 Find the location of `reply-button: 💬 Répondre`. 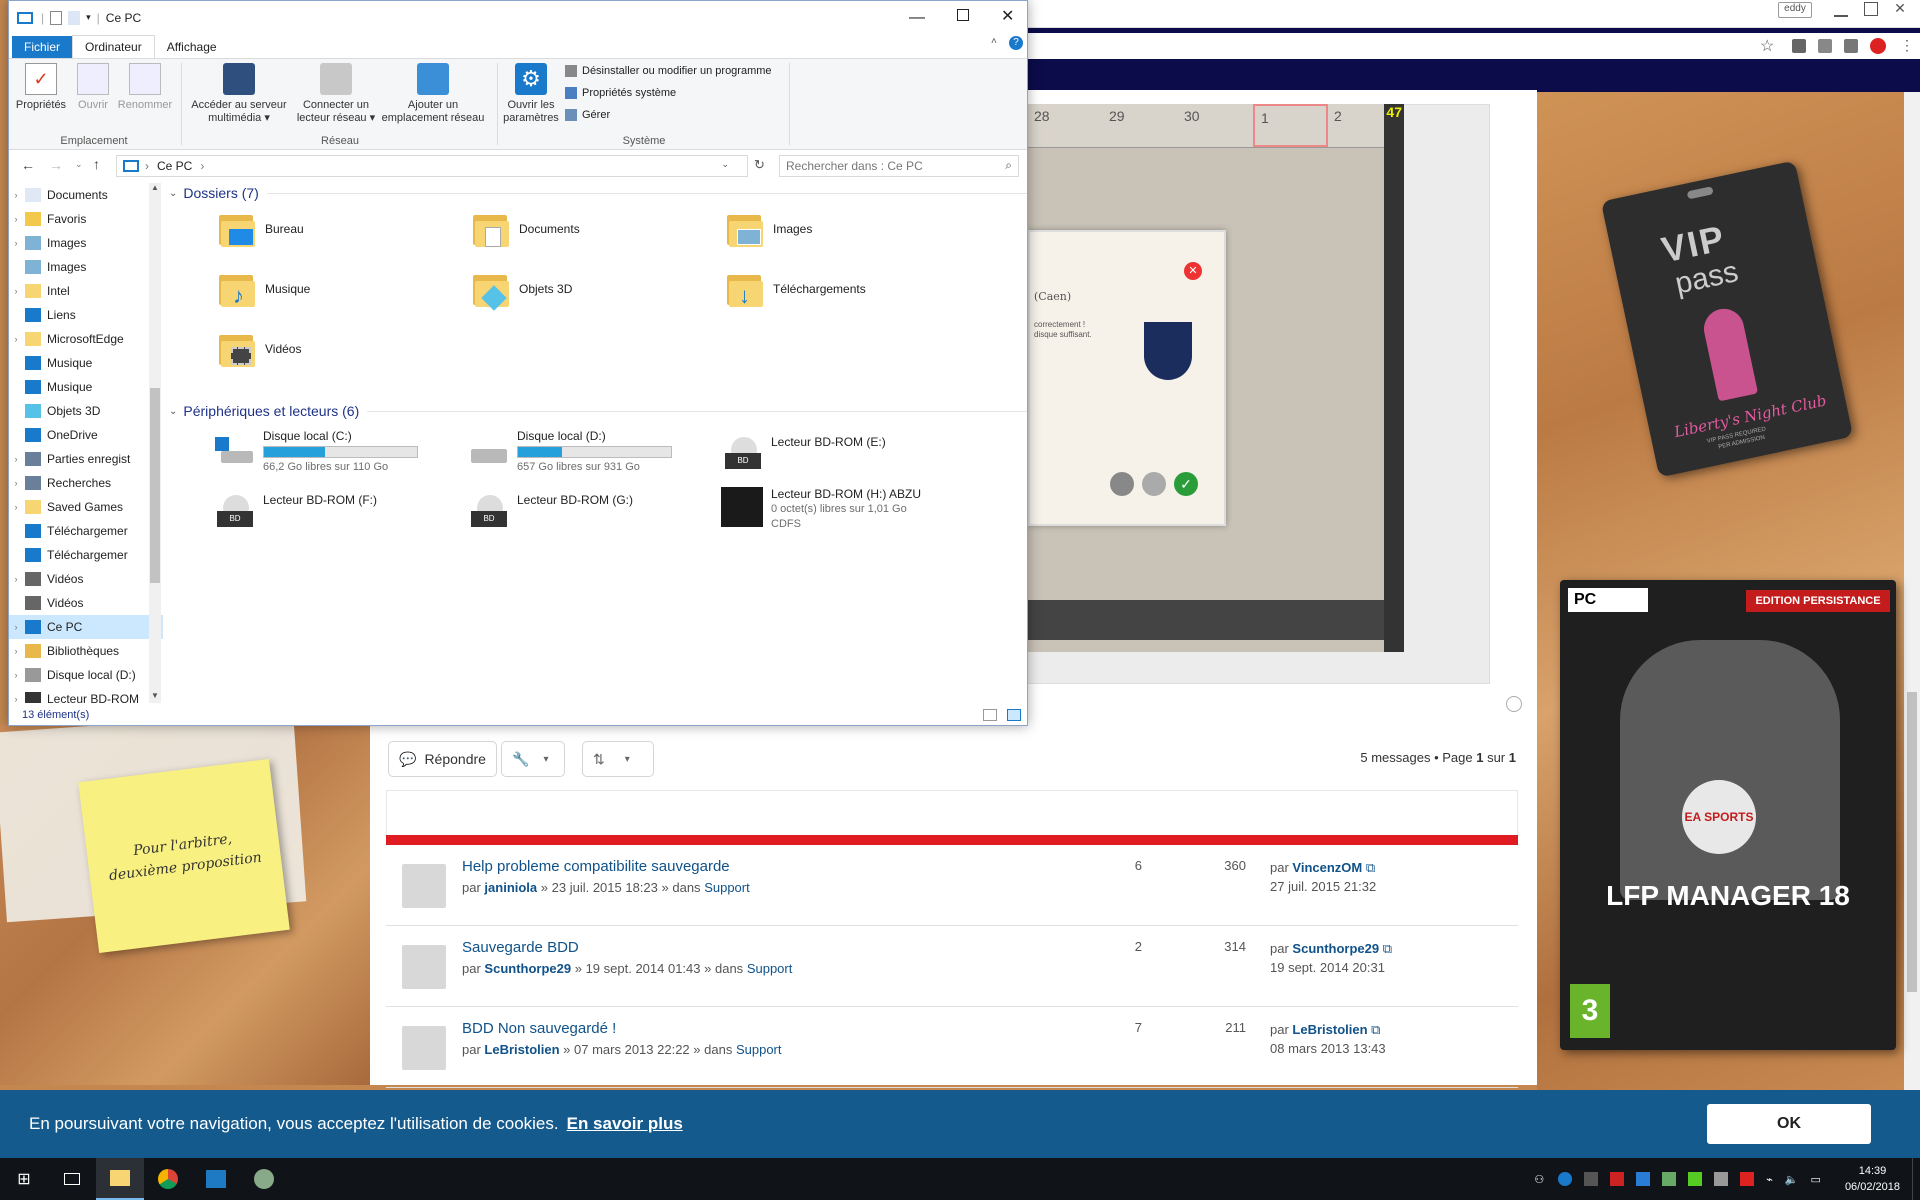

reply-button: 💬 Répondre is located at coordinates (442, 759).